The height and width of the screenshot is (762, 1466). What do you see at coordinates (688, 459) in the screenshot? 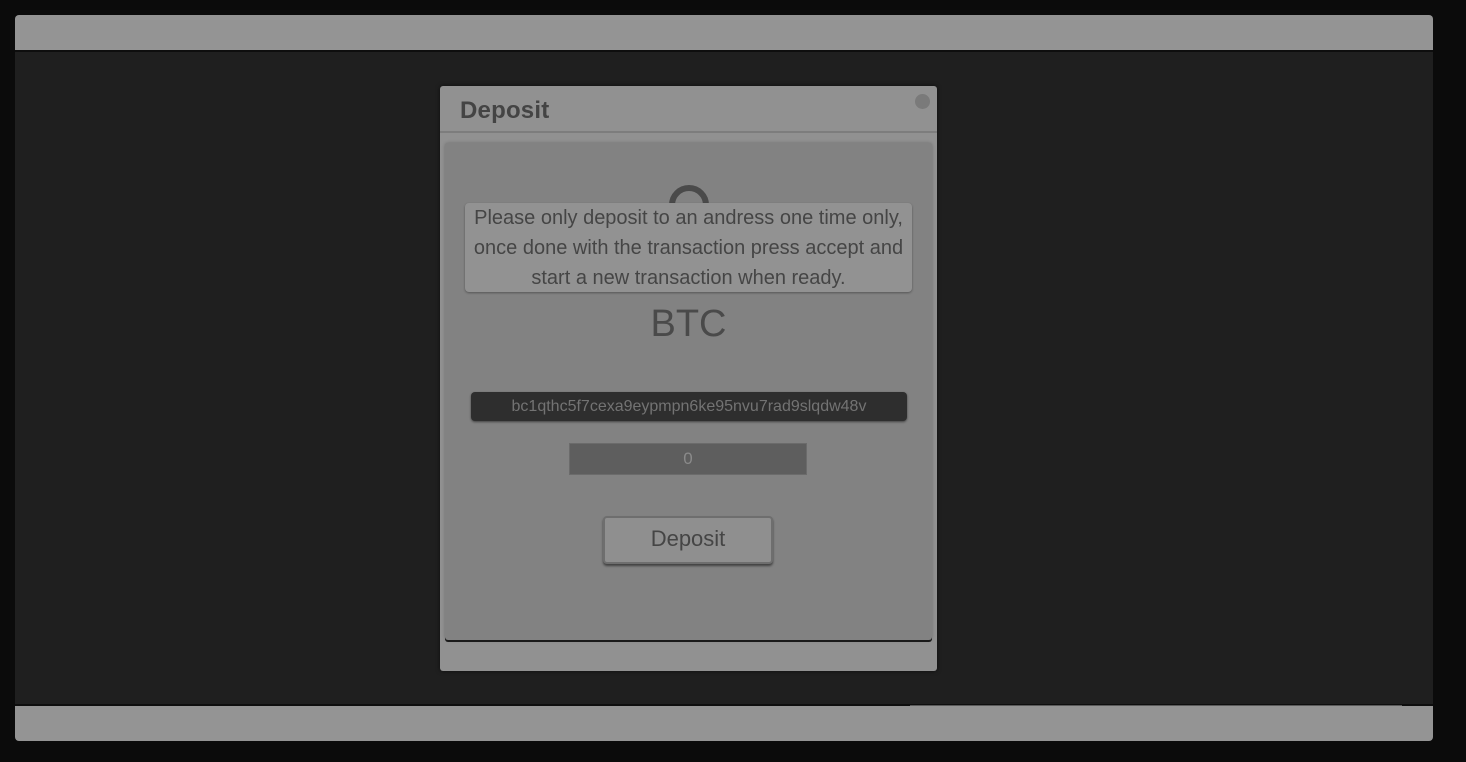
I see `amount-input: 0` at bounding box center [688, 459].